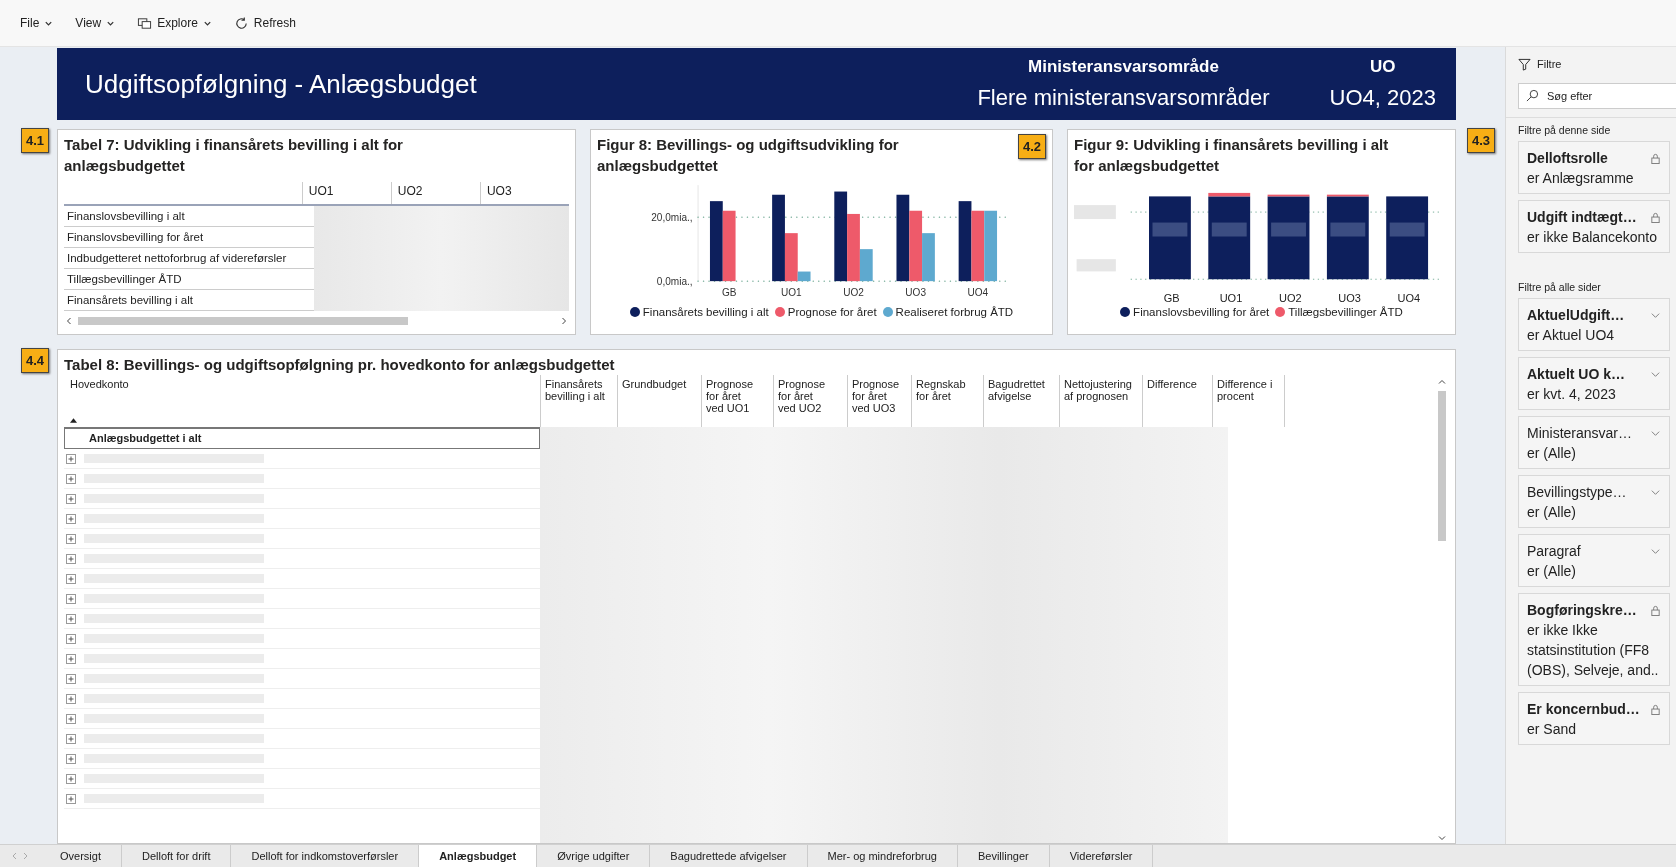 Image resolution: width=1676 pixels, height=867 pixels. I want to click on row-label: Finanslovsbevilling for året, so click(189, 237).